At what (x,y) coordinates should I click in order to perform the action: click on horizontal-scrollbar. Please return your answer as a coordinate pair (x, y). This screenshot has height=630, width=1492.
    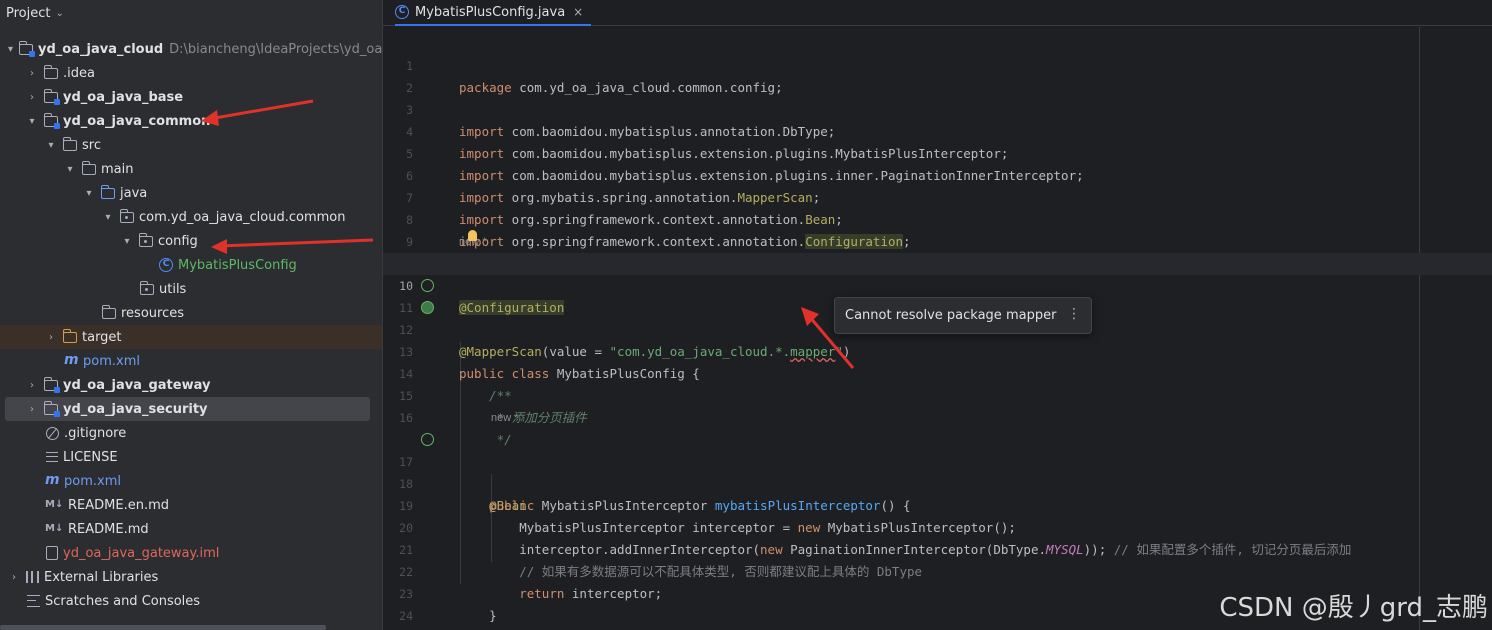
    Looking at the image, I should click on (163, 627).